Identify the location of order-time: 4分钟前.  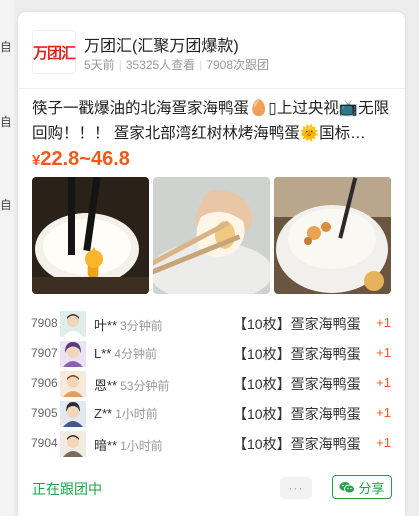
(136, 354).